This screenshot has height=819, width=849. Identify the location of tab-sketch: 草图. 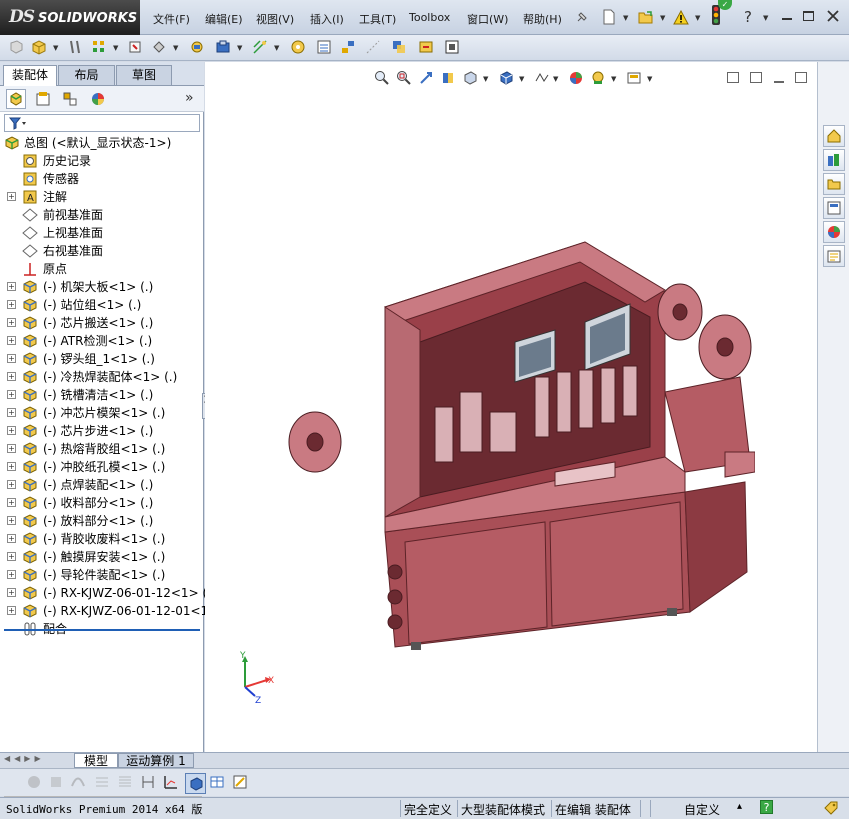
(144, 75).